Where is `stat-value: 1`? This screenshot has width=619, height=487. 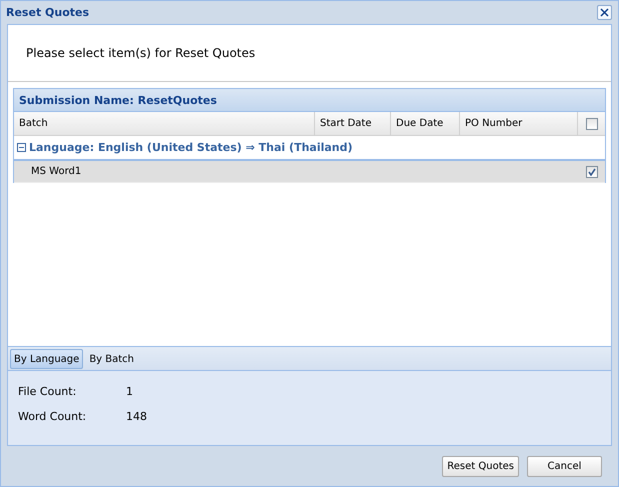
stat-value: 1 is located at coordinates (130, 391).